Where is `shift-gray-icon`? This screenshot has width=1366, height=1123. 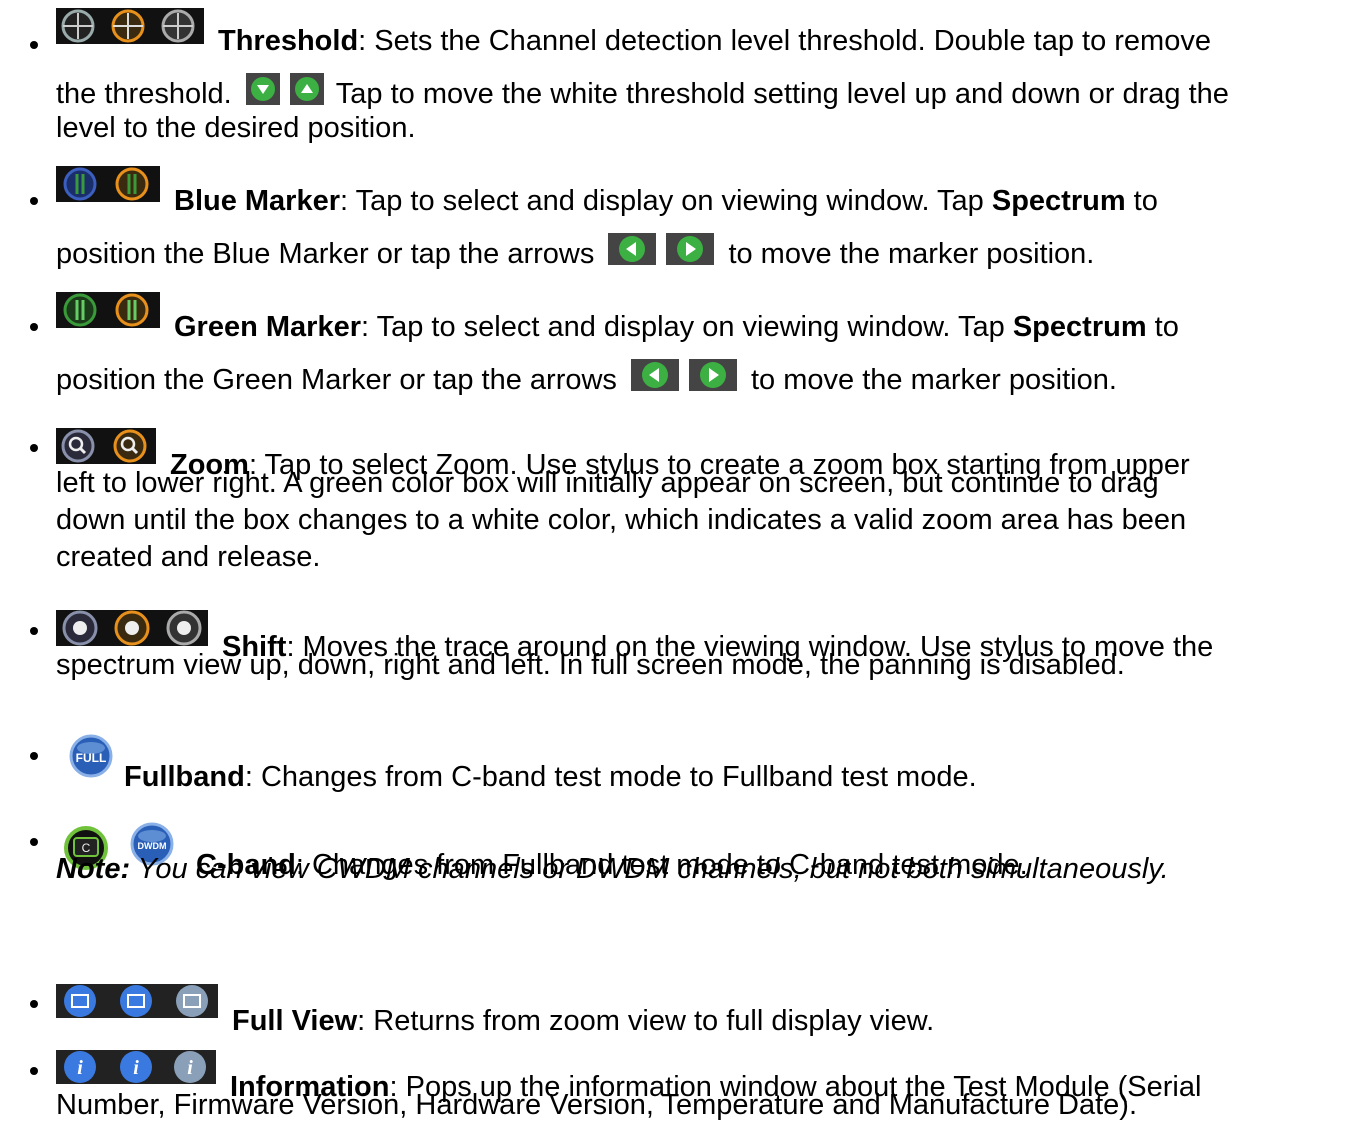
shift-gray-icon is located at coordinates (184, 628).